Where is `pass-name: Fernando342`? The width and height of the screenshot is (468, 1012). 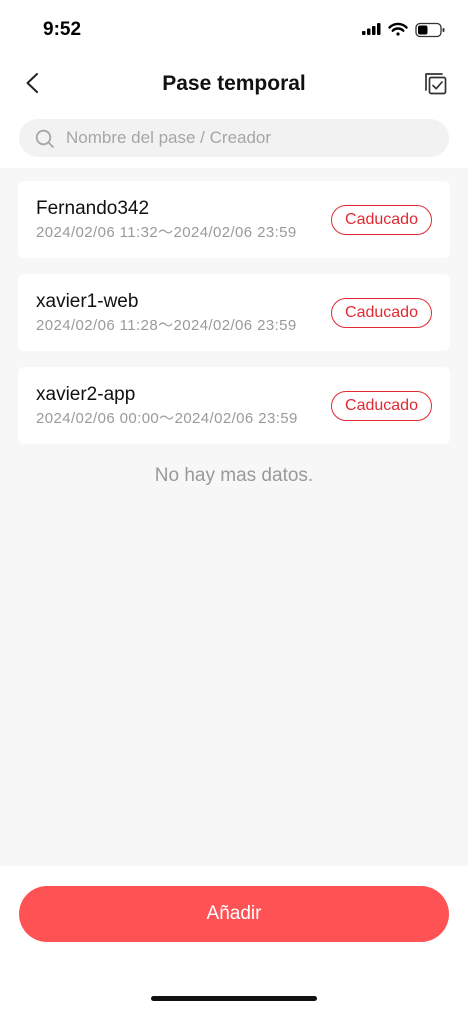 pass-name: Fernando342 is located at coordinates (93, 208).